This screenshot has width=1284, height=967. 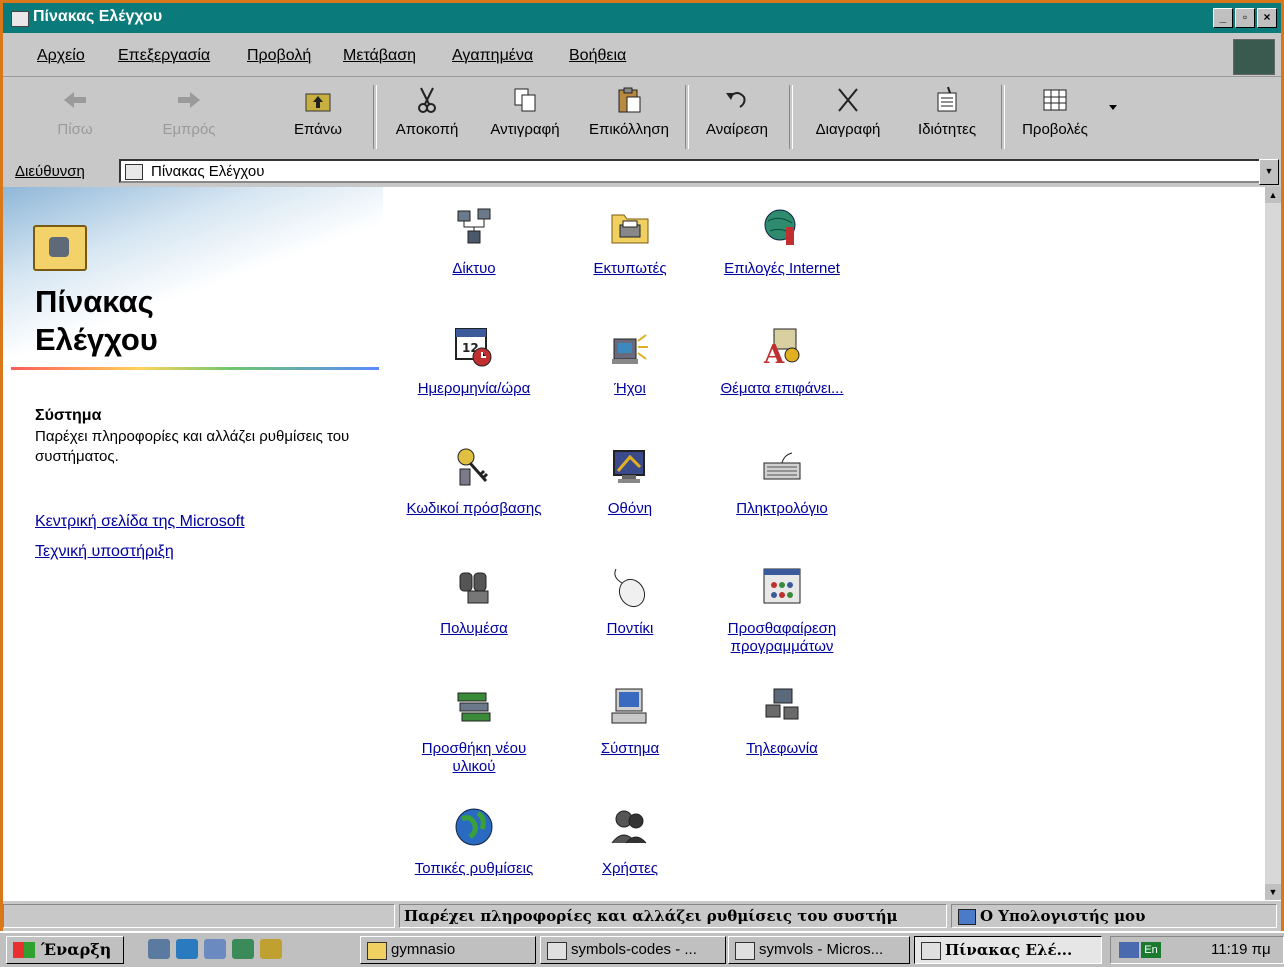 I want to click on network-icon, so click(x=474, y=226).